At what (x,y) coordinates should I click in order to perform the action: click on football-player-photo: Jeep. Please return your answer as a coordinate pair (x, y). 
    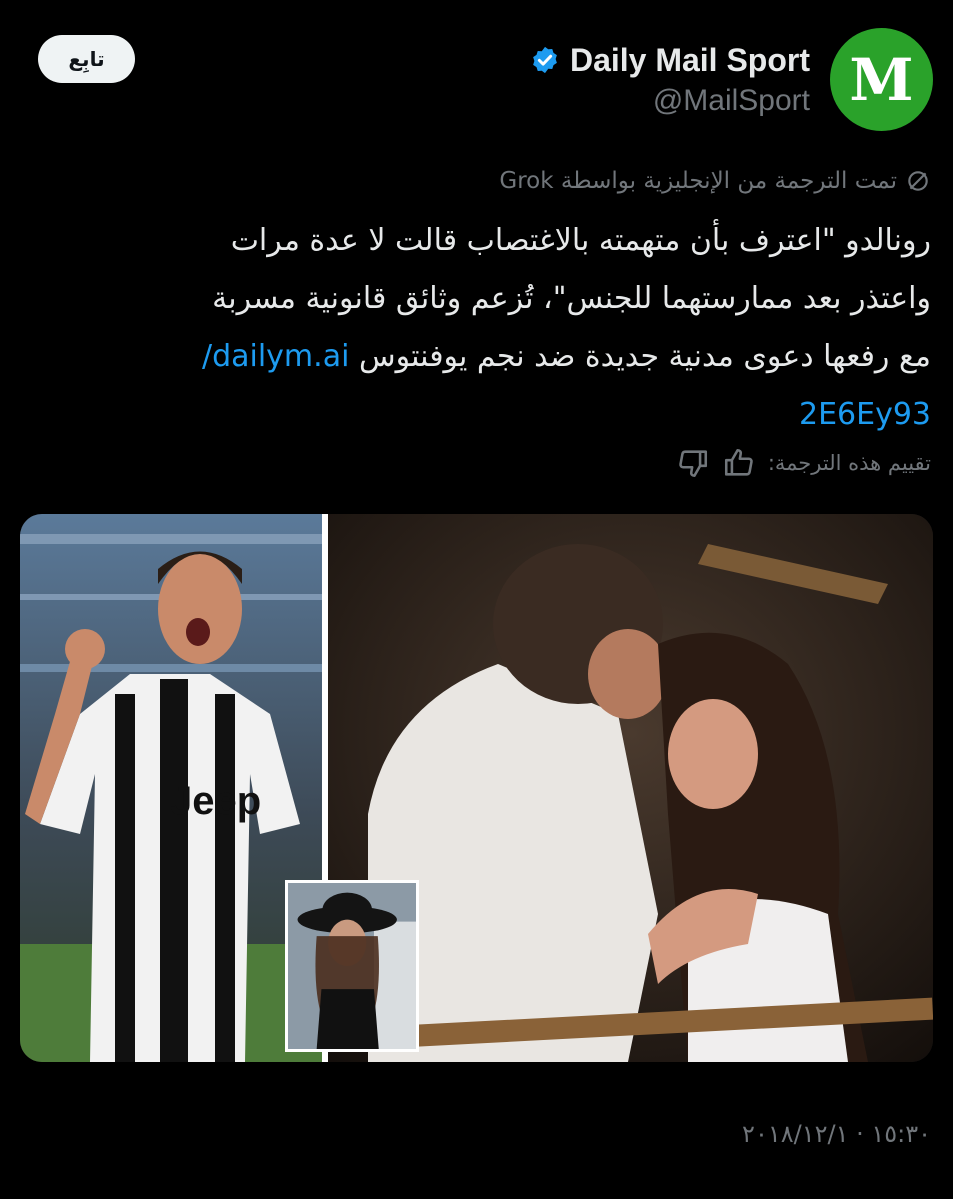
    Looking at the image, I should click on (171, 788).